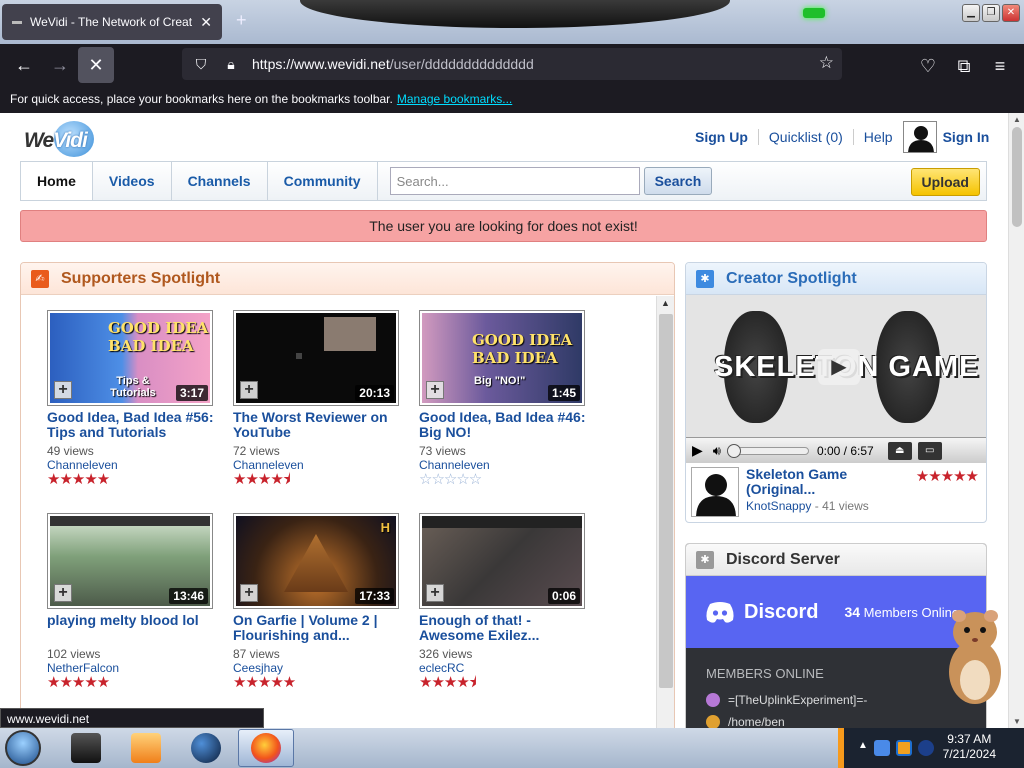  Describe the element at coordinates (841, 748) in the screenshot. I see `show-desktop-strip` at that location.